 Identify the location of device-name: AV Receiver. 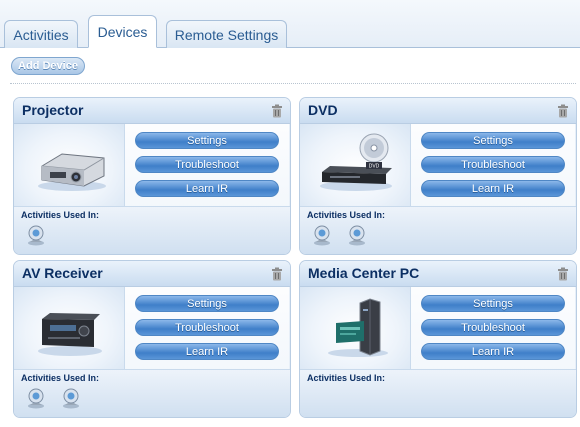
(62, 273).